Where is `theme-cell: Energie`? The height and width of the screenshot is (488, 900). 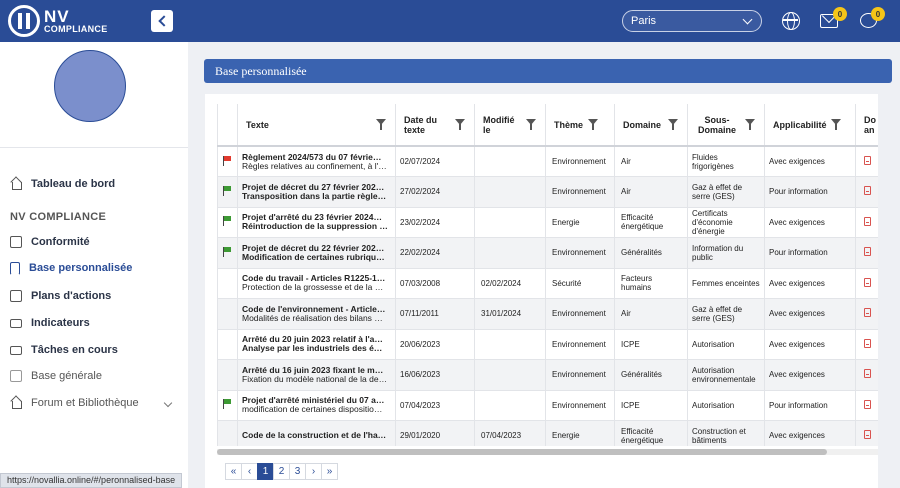 theme-cell: Energie is located at coordinates (580, 433).